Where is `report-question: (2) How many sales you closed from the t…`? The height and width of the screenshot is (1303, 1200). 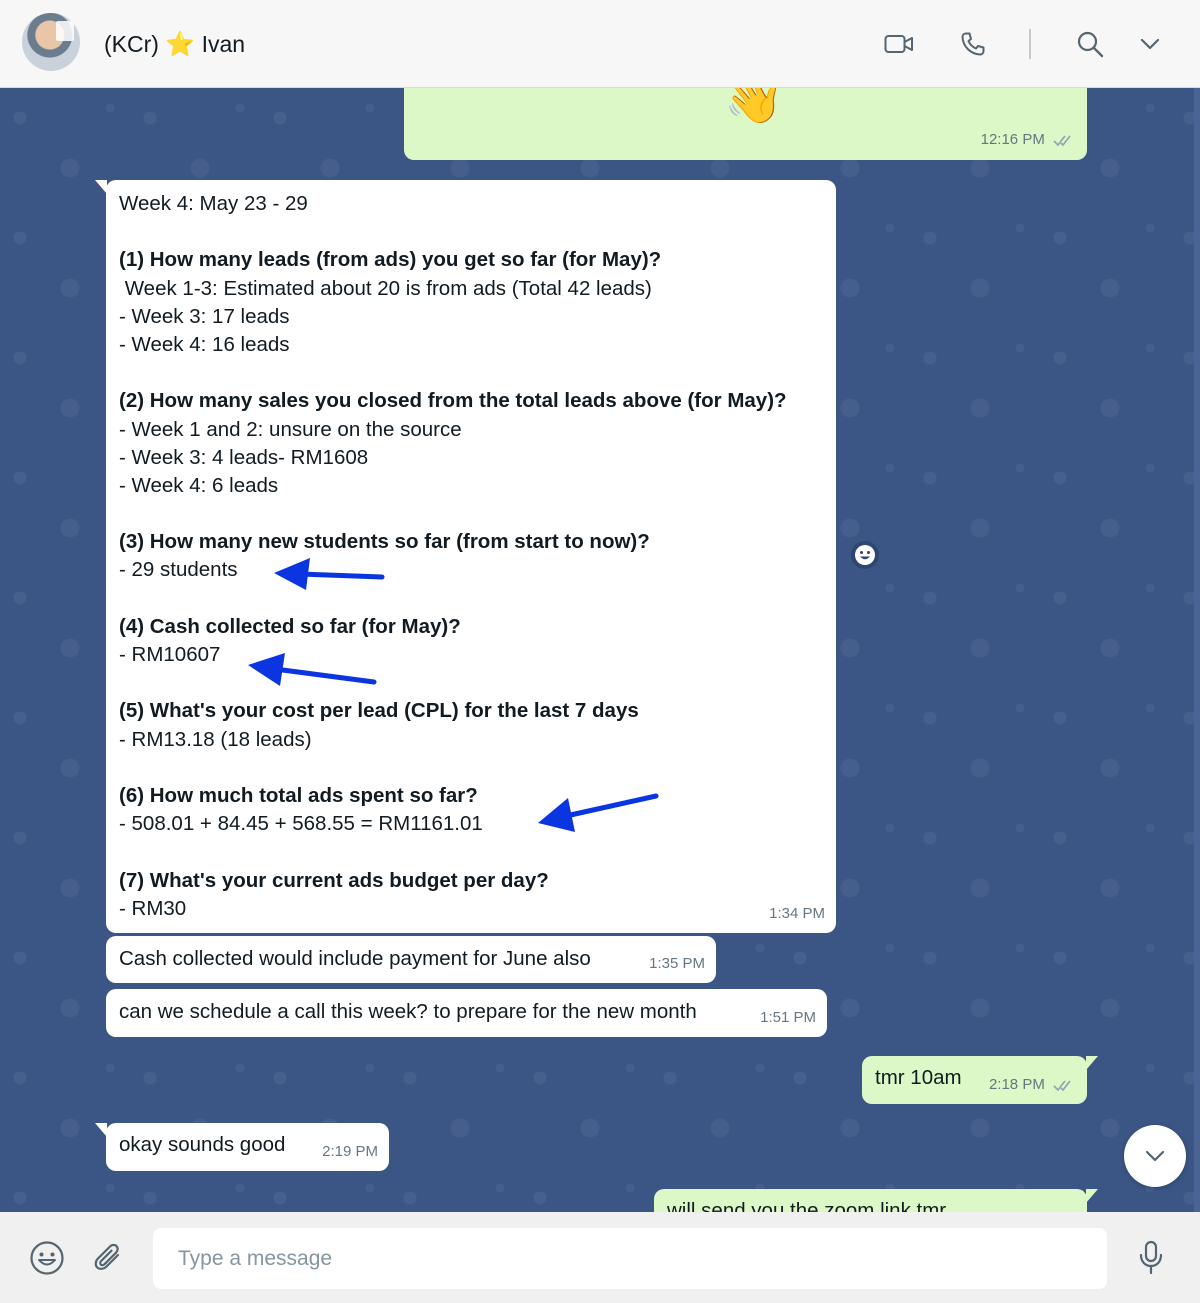 report-question: (2) How many sales you closed from the t… is located at coordinates (453, 401).